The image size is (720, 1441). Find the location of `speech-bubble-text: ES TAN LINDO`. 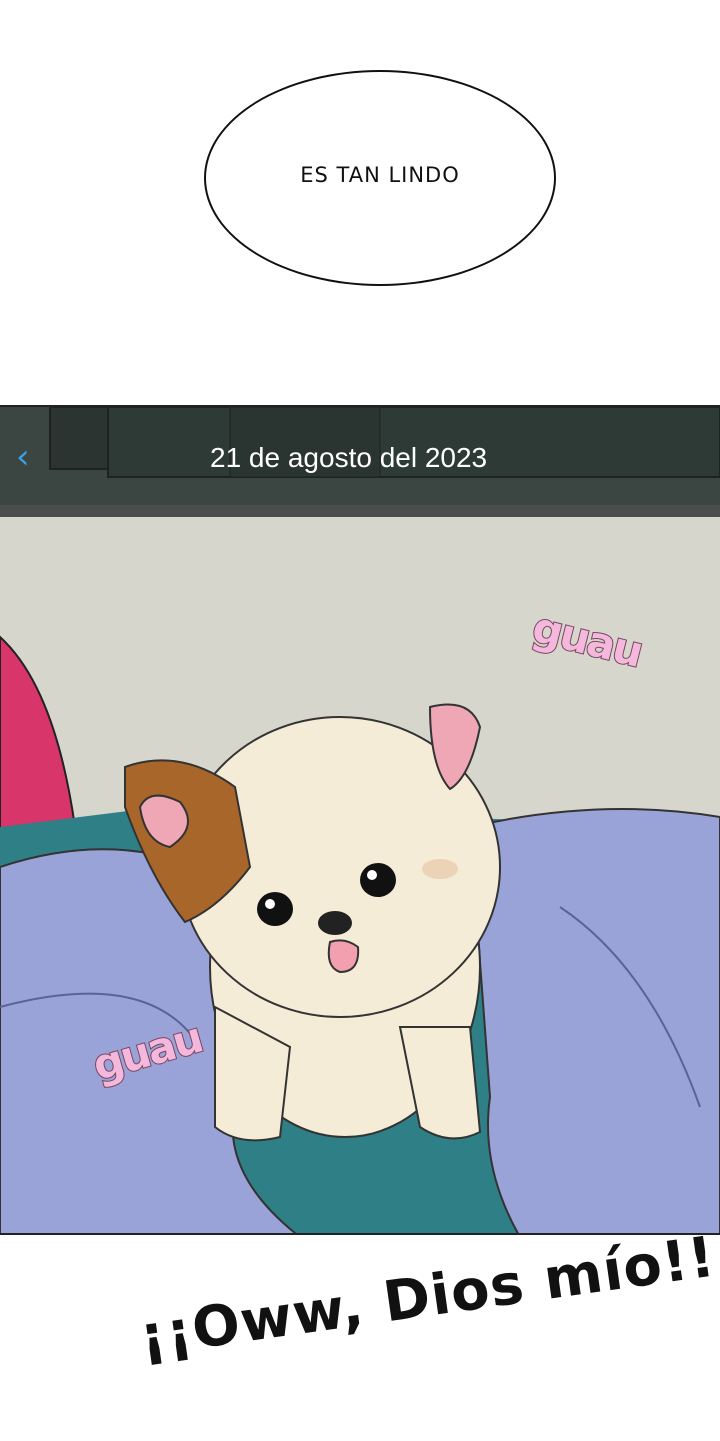

speech-bubble-text: ES TAN LINDO is located at coordinates (380, 175).